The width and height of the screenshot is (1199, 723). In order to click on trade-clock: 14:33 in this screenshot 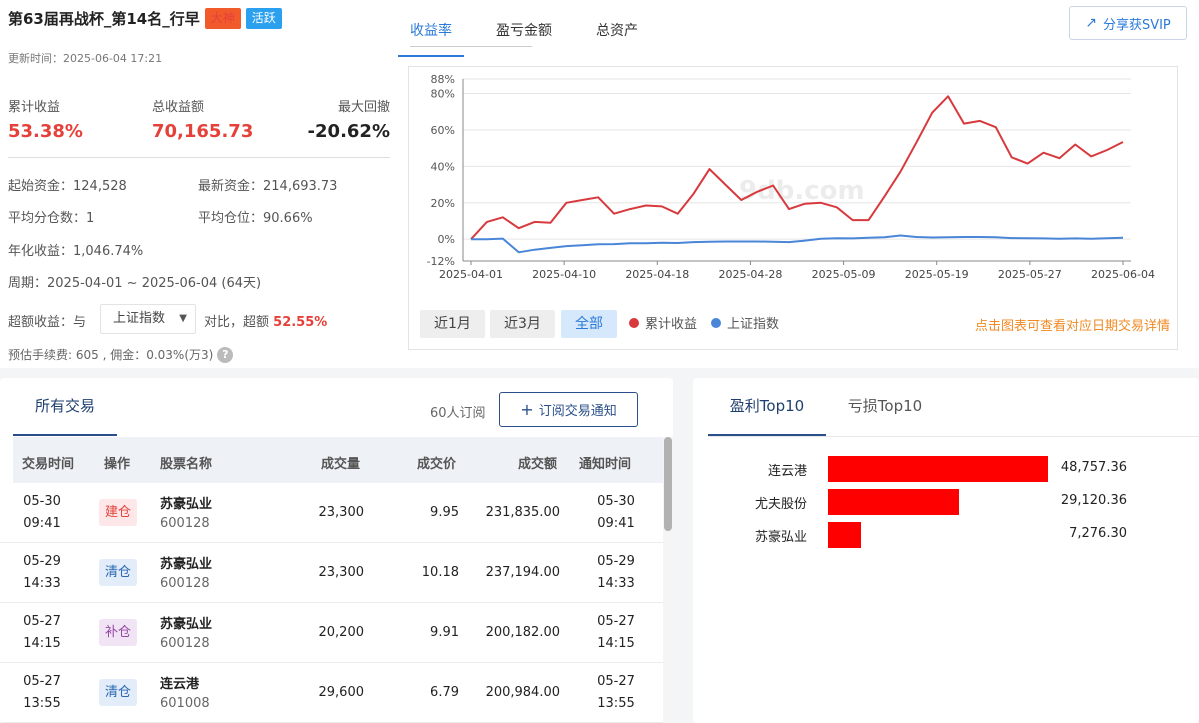, I will do `click(42, 583)`.